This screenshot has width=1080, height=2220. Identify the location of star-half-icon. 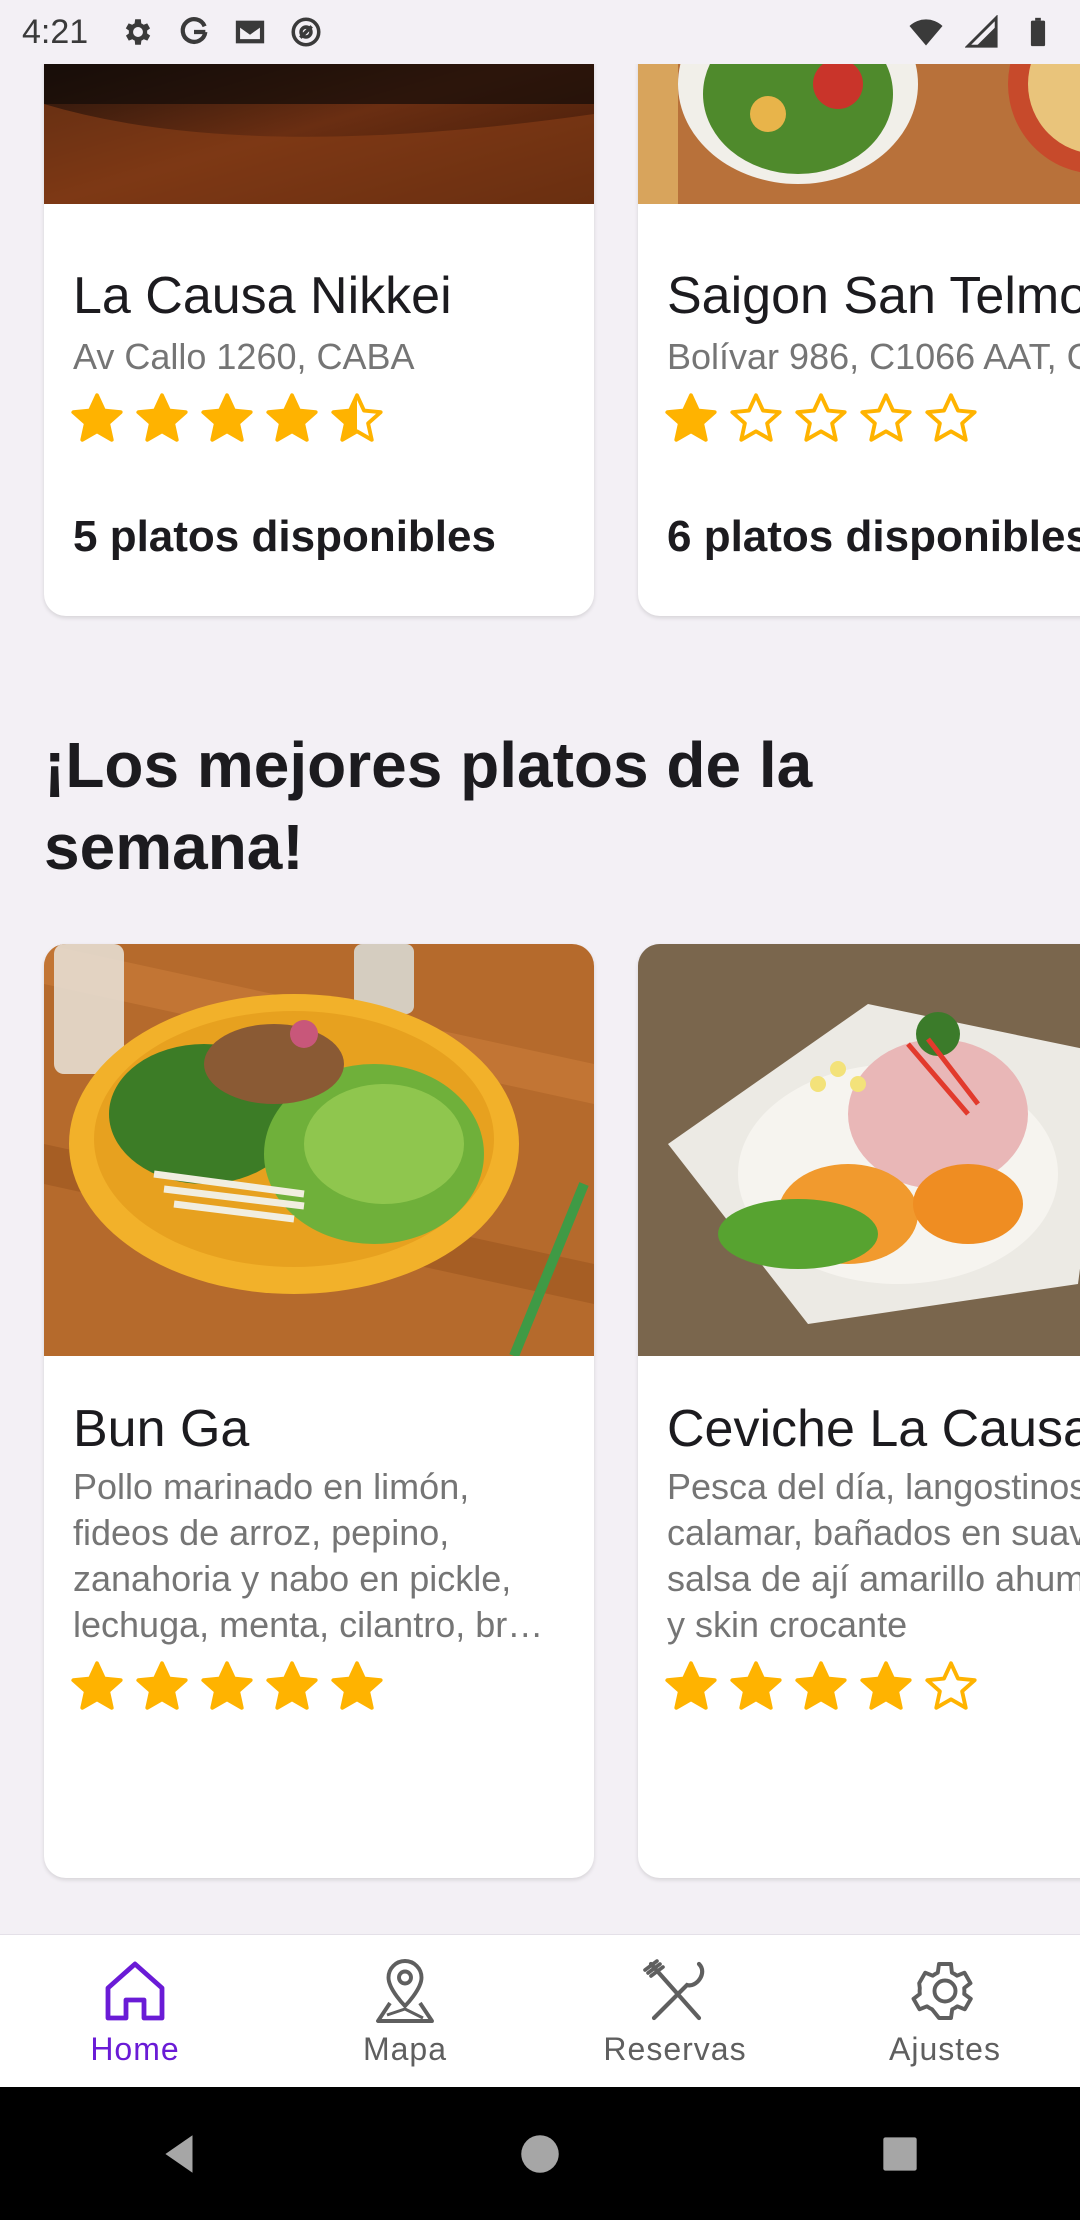
(357, 417).